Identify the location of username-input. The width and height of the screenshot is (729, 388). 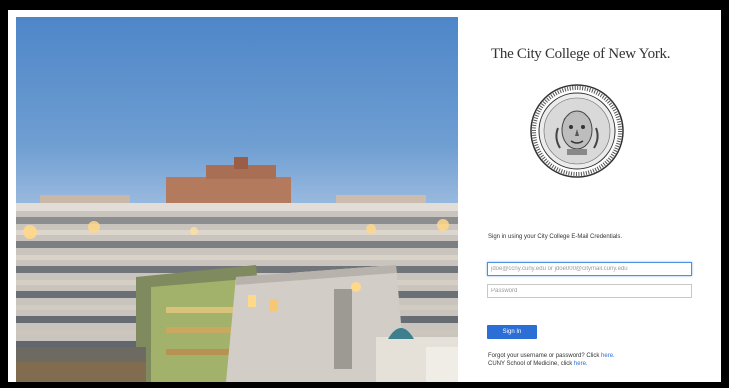
(589, 269).